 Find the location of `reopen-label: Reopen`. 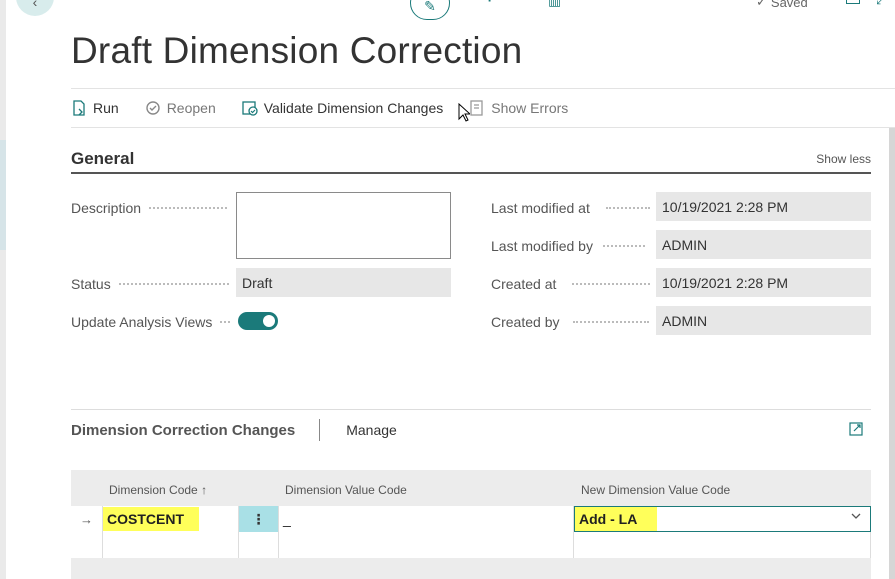

reopen-label: Reopen is located at coordinates (191, 108).